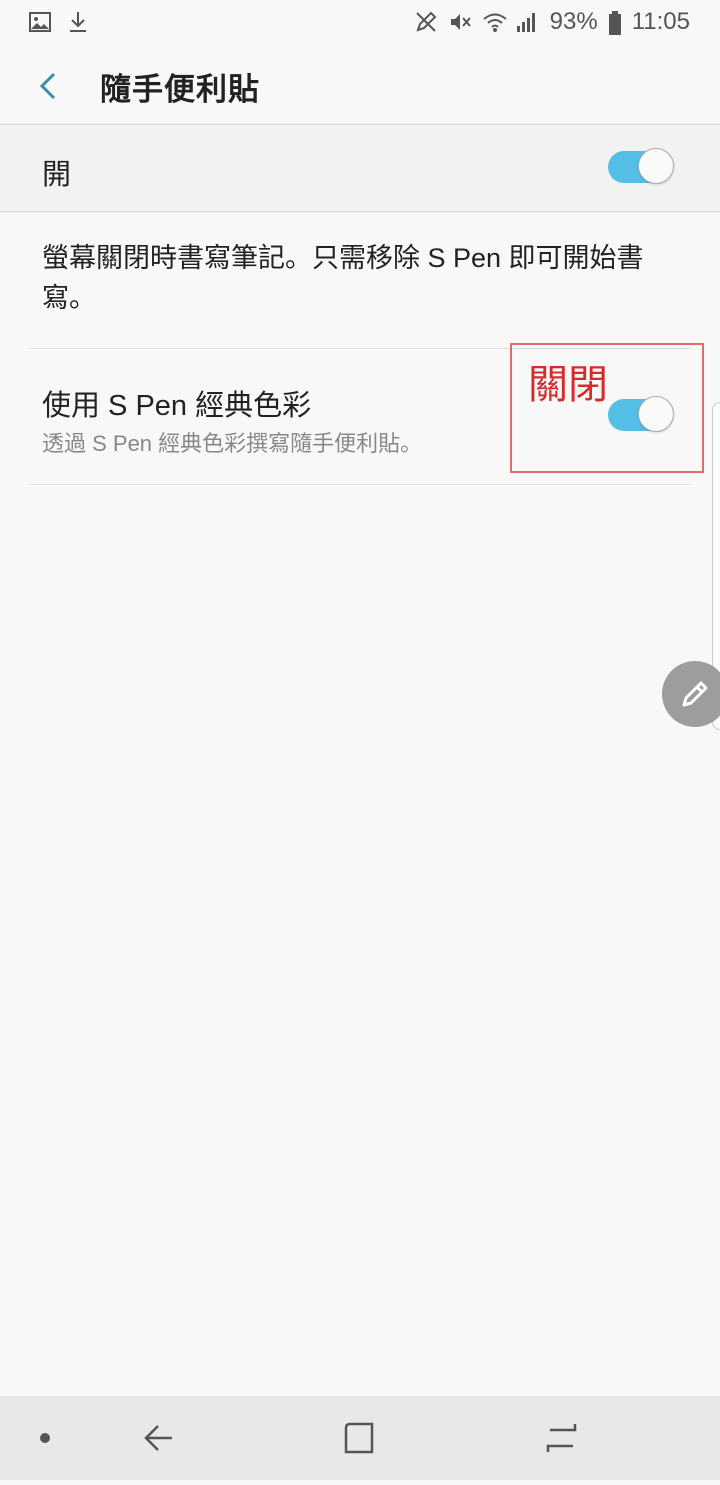  Describe the element at coordinates (528, 22) in the screenshot. I see `signal-icon` at that location.